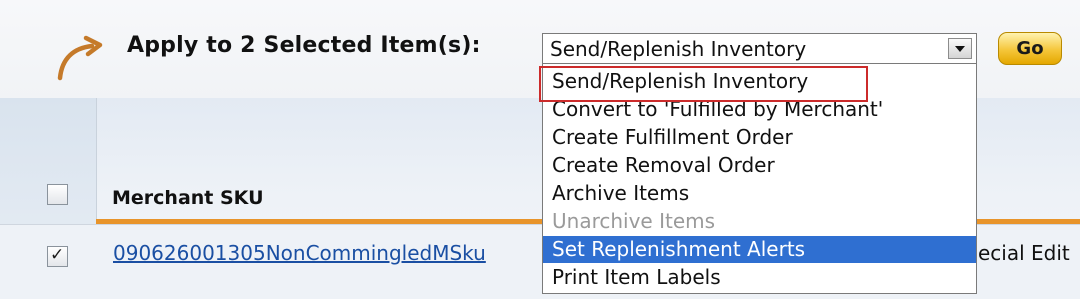 The image size is (1080, 299). Describe the element at coordinates (759, 277) in the screenshot. I see `option-print-item-labels: Print Item Labels` at that location.